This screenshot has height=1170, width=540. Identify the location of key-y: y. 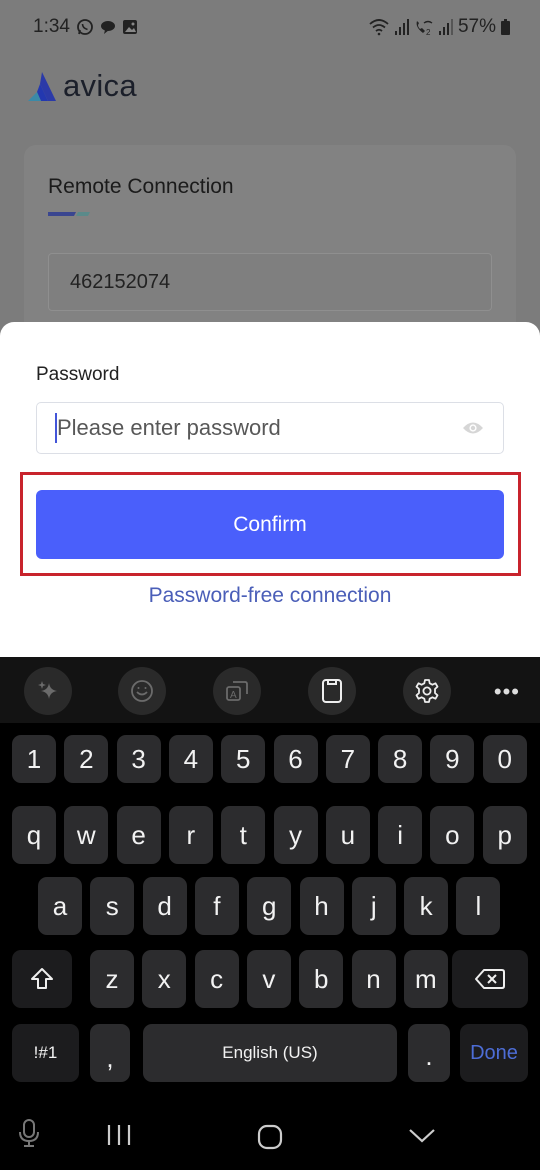
(295, 835).